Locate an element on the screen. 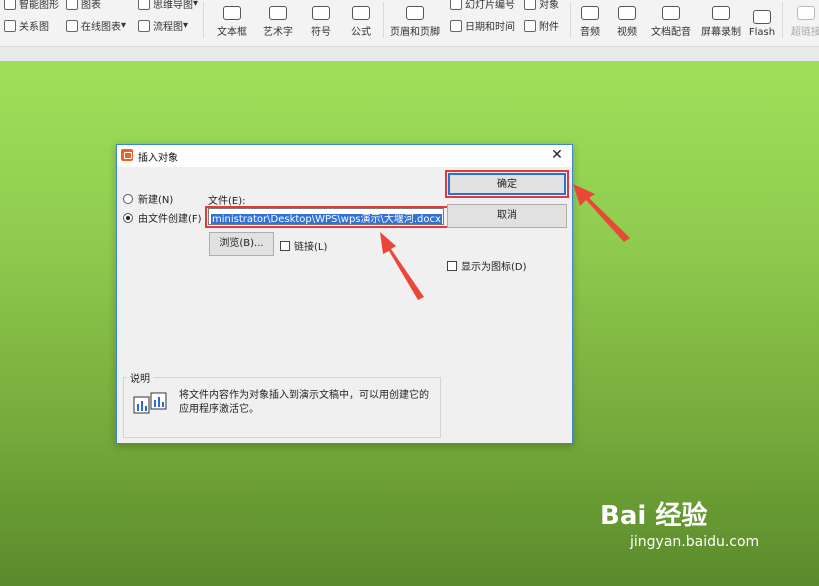 Image resolution: width=819 pixels, height=586 pixels. relation-chart-icon is located at coordinates (10, 25).